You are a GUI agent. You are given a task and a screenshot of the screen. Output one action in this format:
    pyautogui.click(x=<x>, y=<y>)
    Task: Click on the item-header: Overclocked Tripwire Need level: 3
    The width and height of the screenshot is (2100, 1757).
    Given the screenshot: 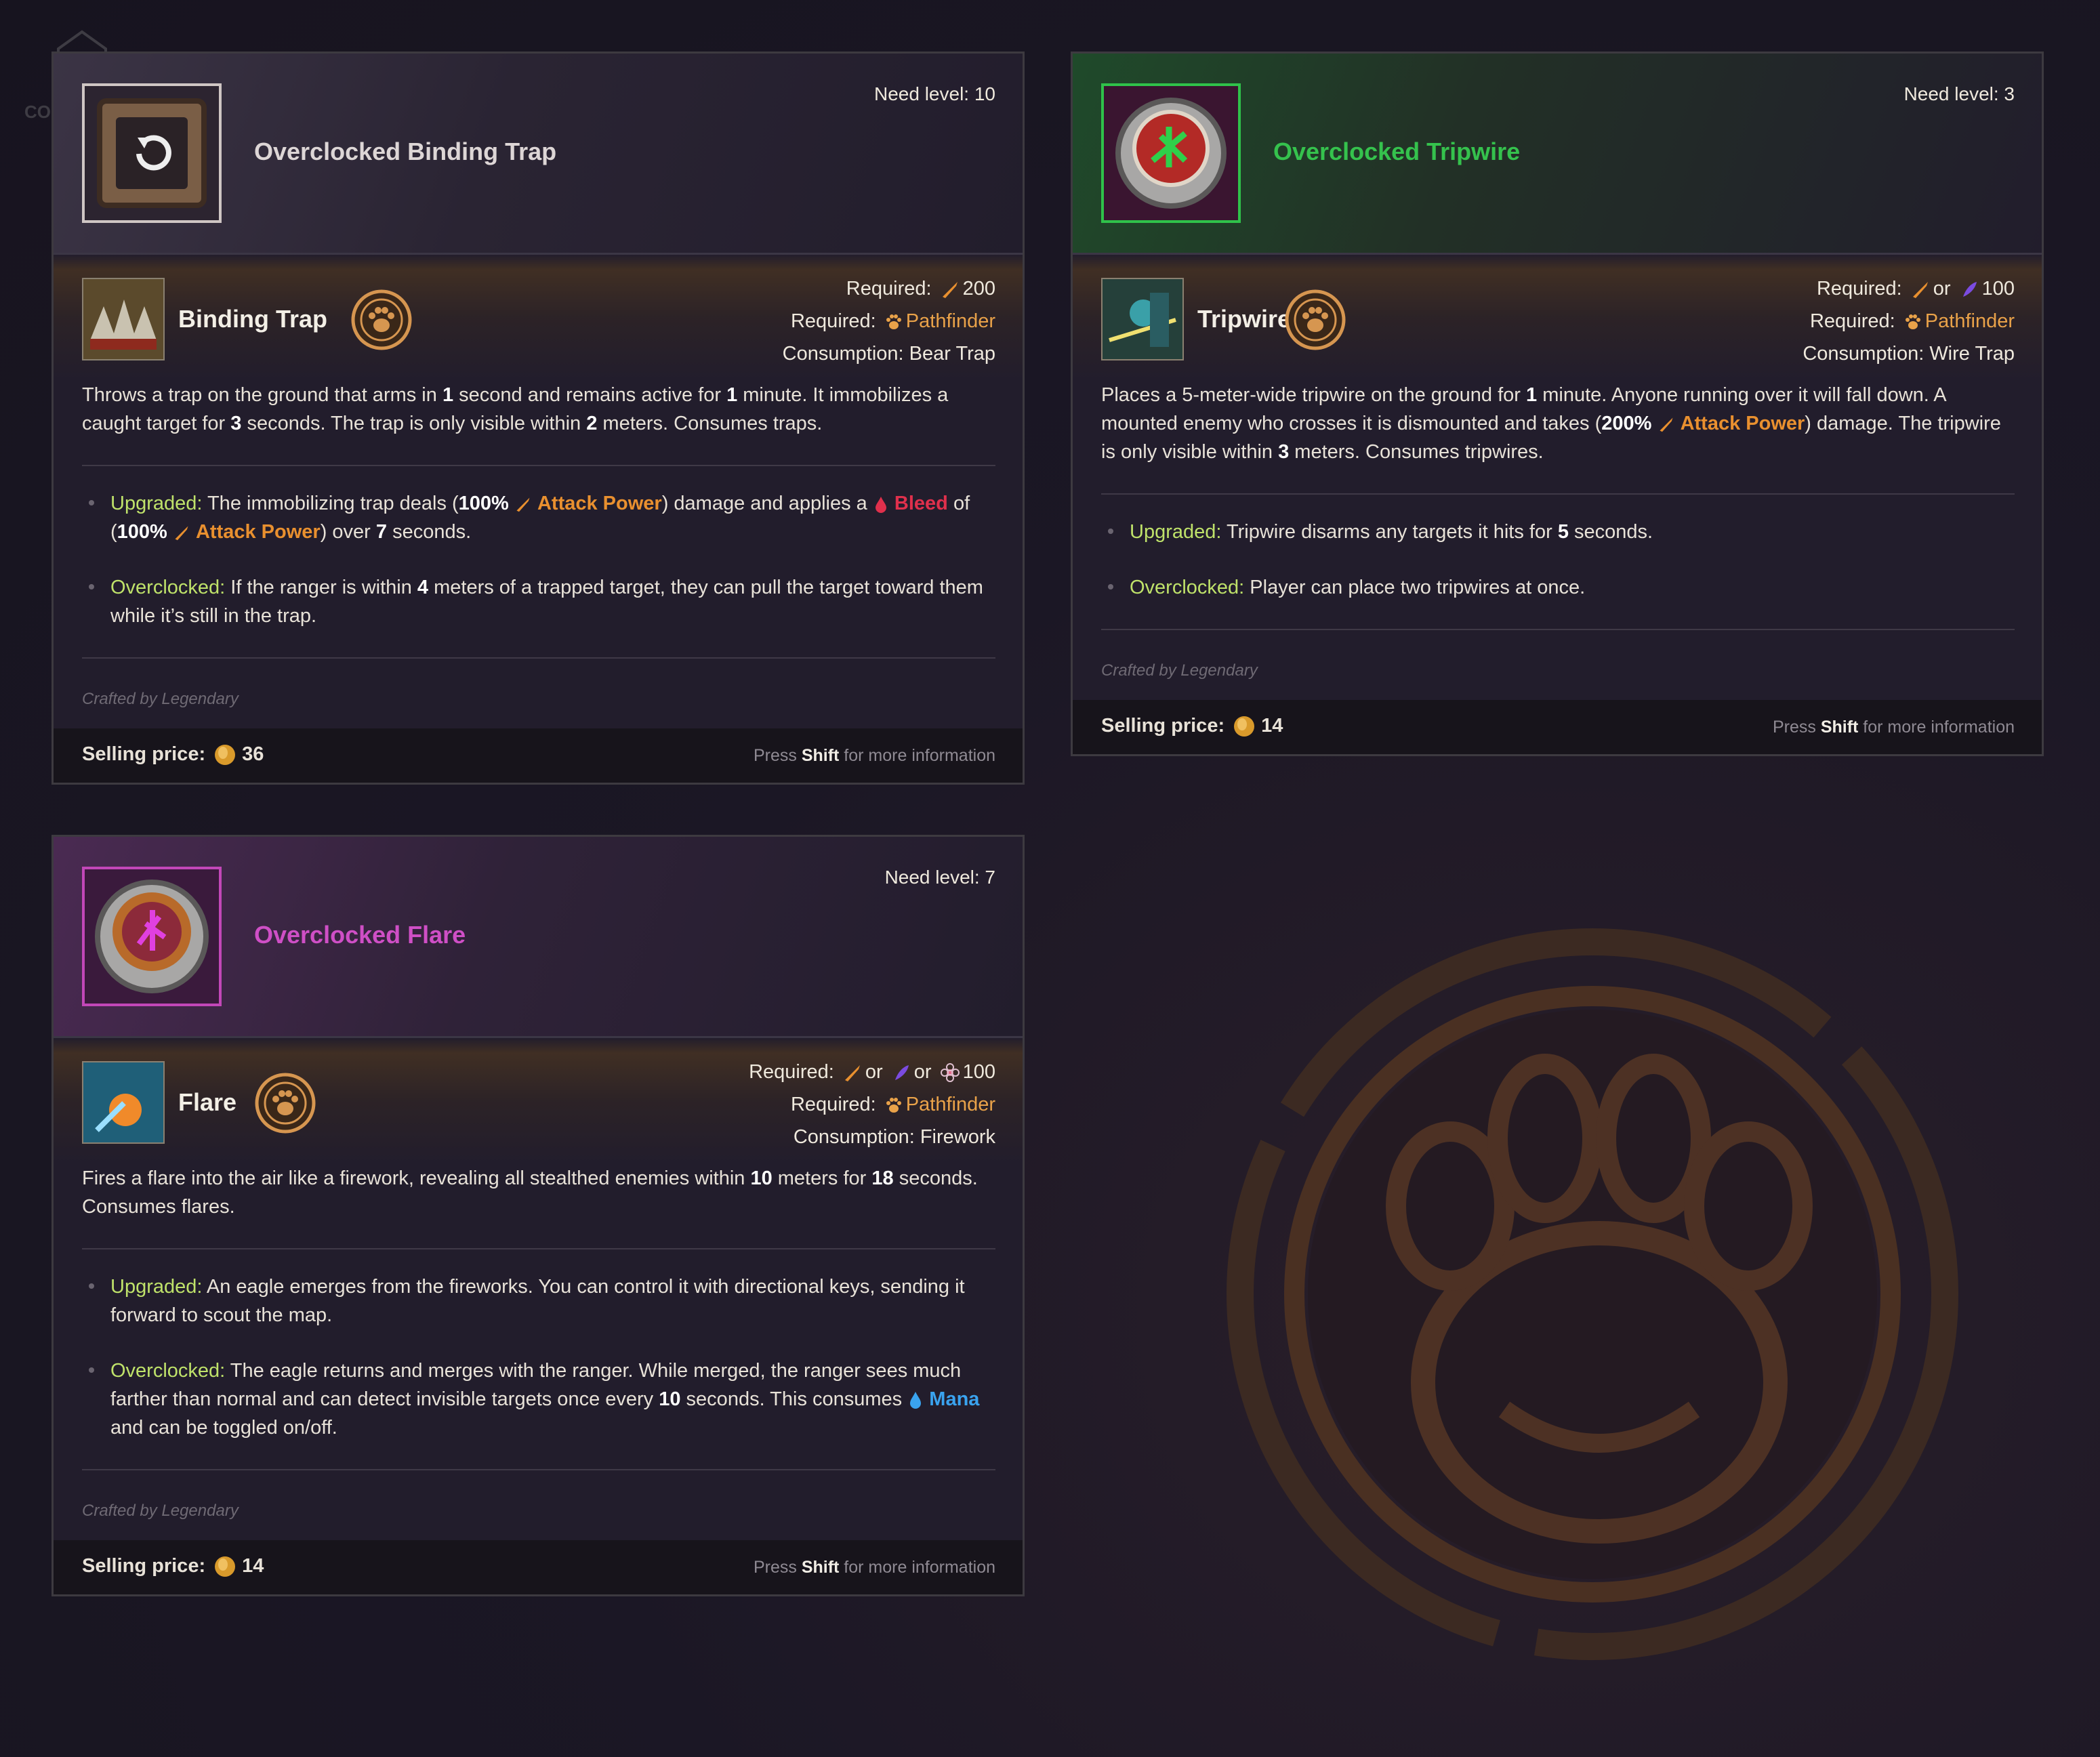 What is the action you would take?
    pyautogui.click(x=1557, y=155)
    